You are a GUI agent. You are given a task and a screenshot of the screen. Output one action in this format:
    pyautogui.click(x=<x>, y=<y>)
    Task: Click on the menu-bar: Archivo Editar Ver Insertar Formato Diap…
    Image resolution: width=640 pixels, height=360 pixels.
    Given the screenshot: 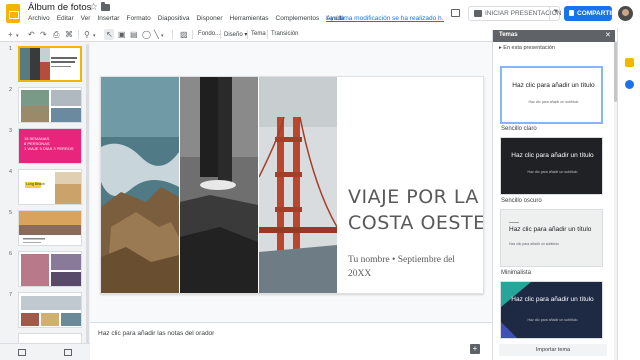 What is the action you would take?
    pyautogui.click(x=190, y=18)
    